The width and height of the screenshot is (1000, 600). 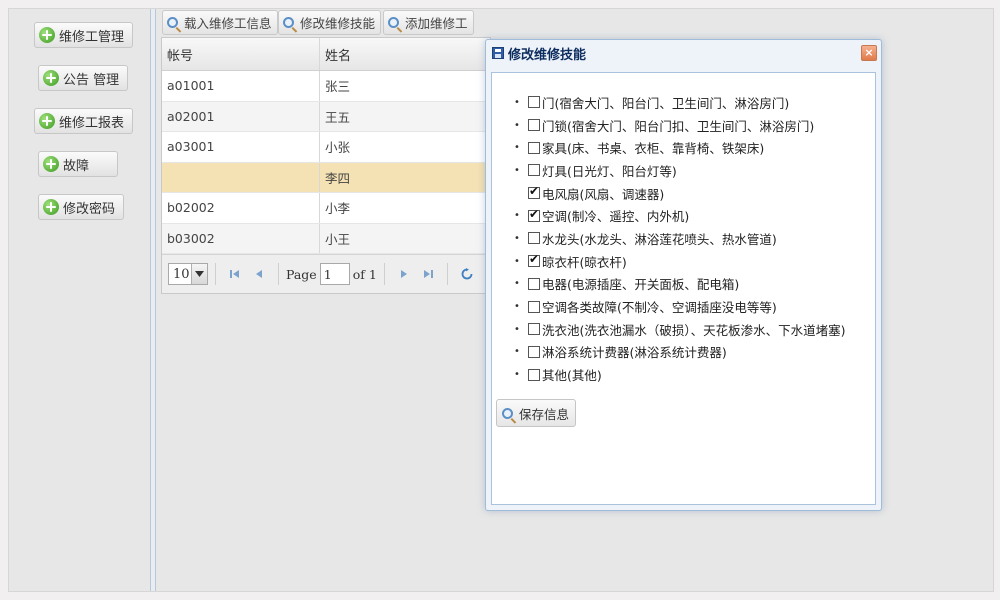 What do you see at coordinates (241, 116) in the screenshot?
I see `cell-account: a02001` at bounding box center [241, 116].